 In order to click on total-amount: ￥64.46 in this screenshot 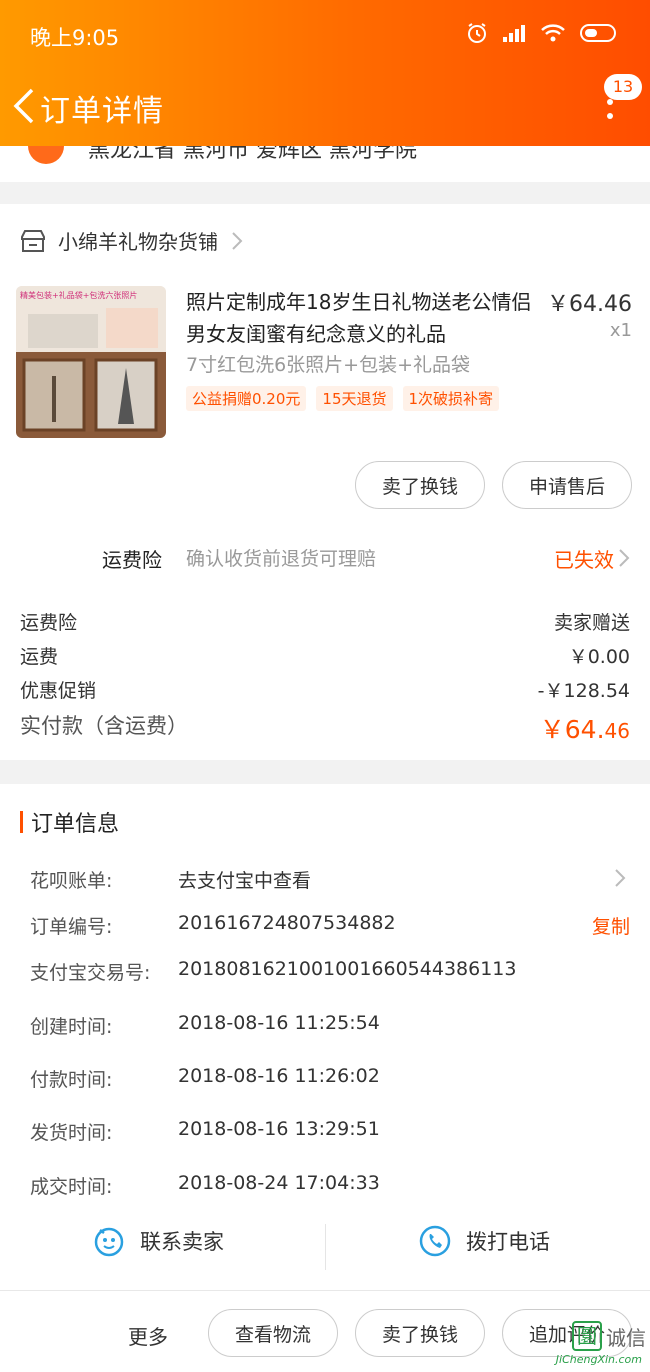, I will do `click(585, 728)`.